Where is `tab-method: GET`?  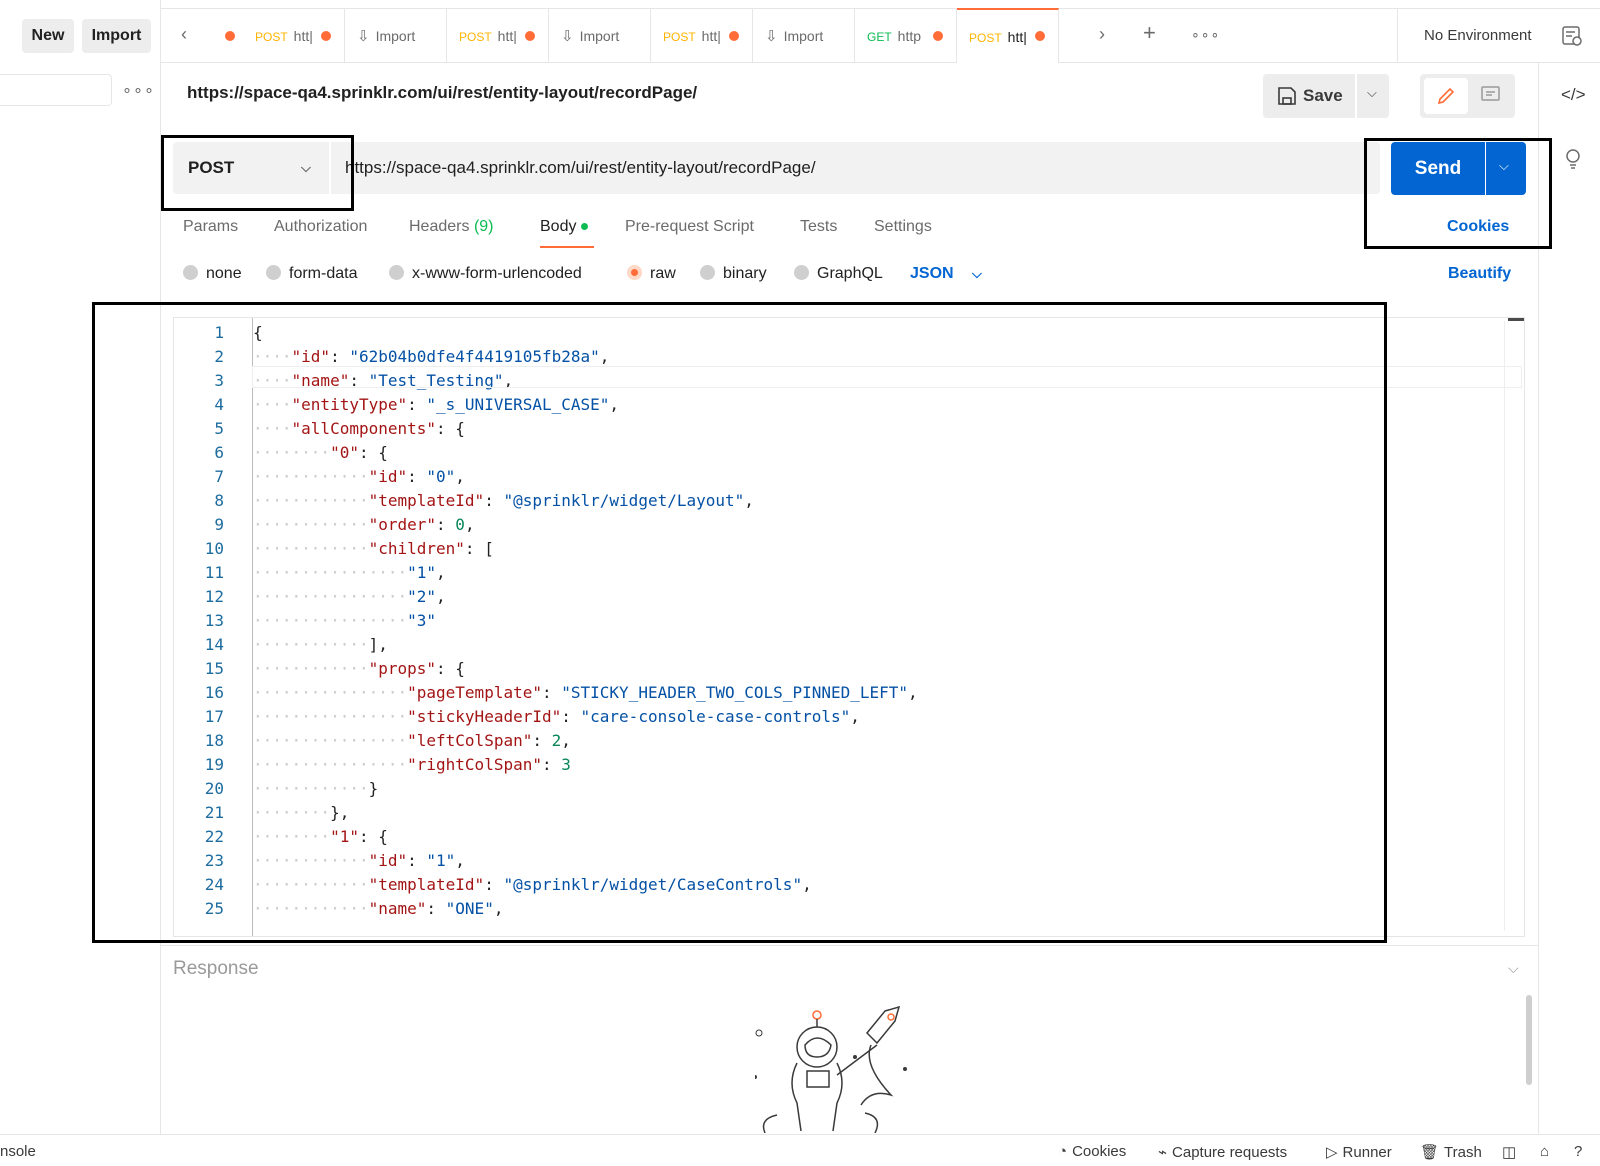 tab-method: GET is located at coordinates (879, 37).